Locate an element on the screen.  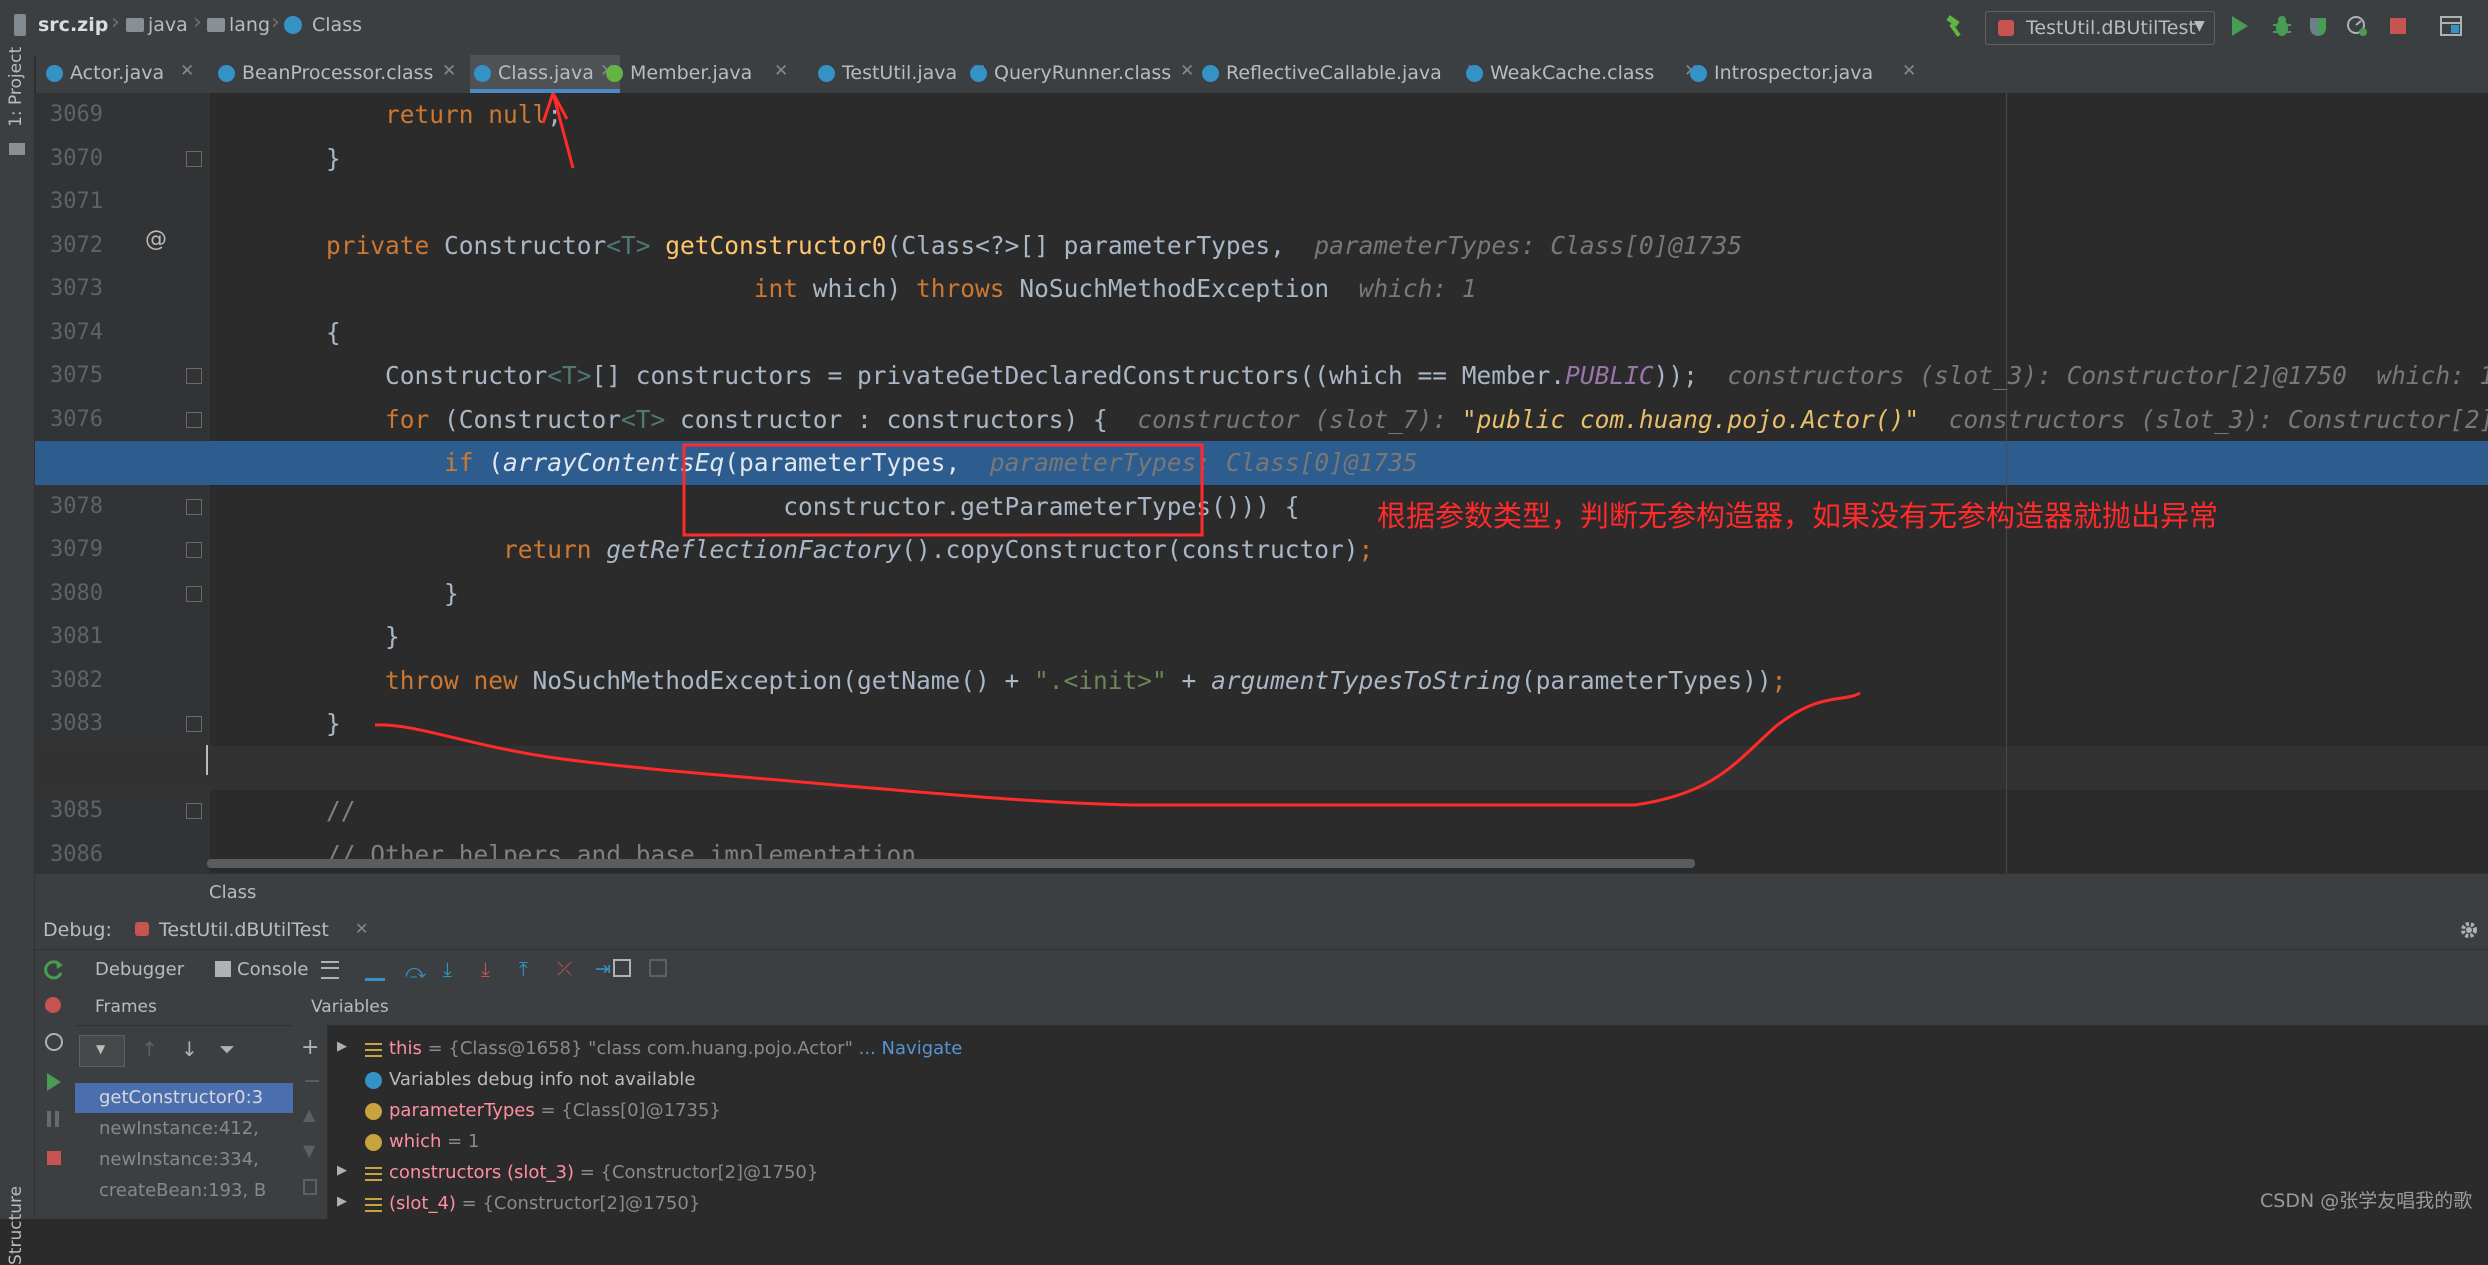
editor-breadcrumb-class: Class is located at coordinates (232, 892).